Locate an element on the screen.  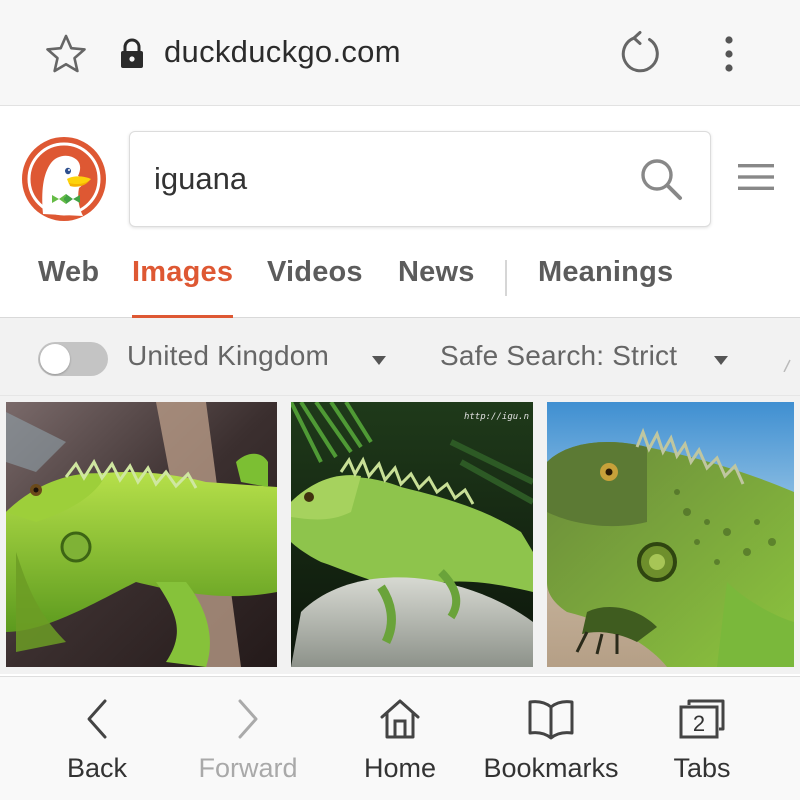
tab-news-label: News is located at coordinates (436, 272).